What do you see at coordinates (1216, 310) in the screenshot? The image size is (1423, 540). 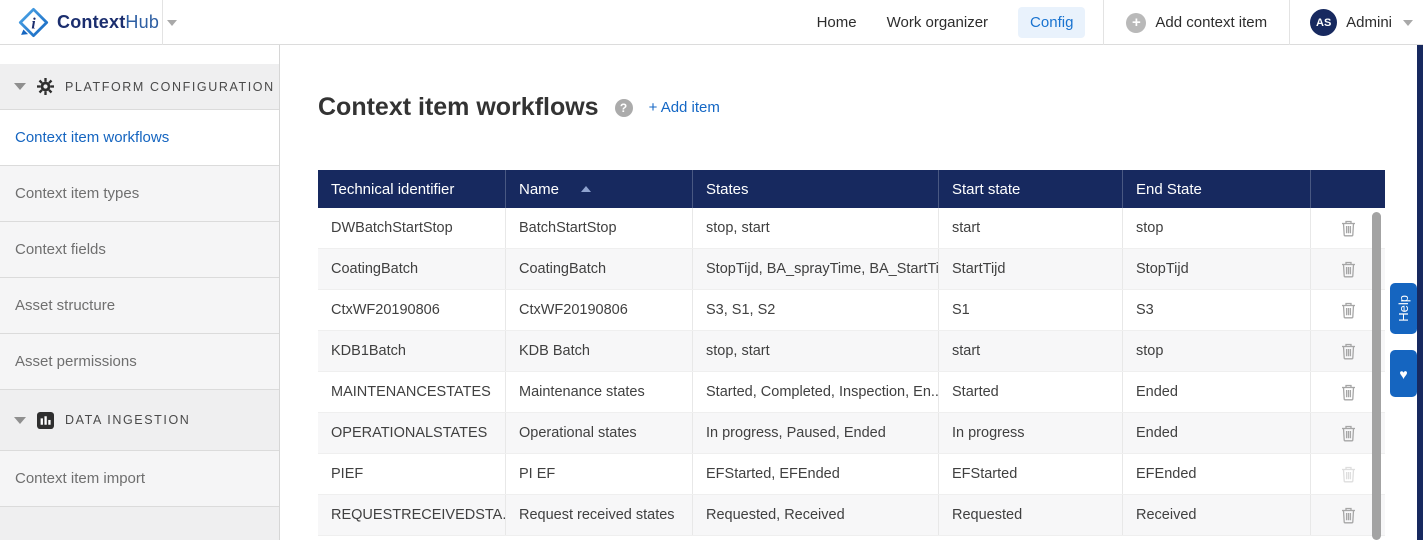 I see `cell-end-state: S3` at bounding box center [1216, 310].